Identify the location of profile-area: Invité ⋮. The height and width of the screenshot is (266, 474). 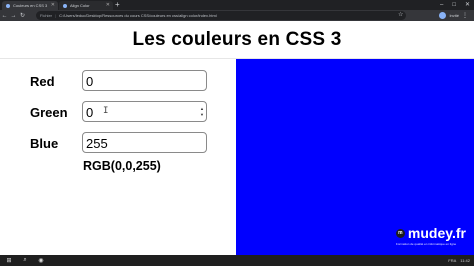
(453, 15).